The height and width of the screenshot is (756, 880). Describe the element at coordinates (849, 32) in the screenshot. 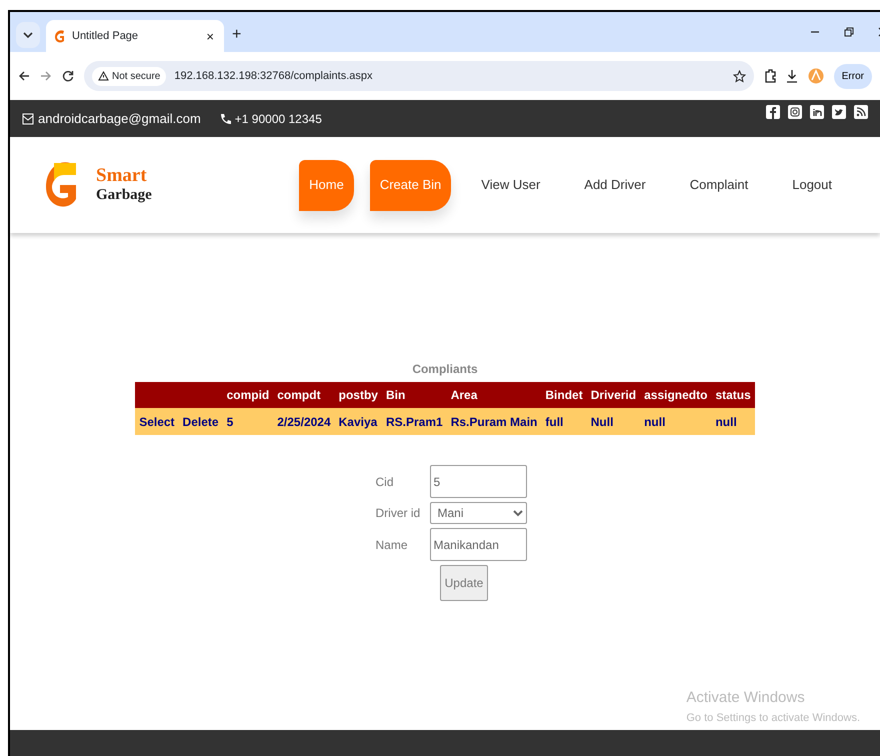

I see `restore-icon` at that location.